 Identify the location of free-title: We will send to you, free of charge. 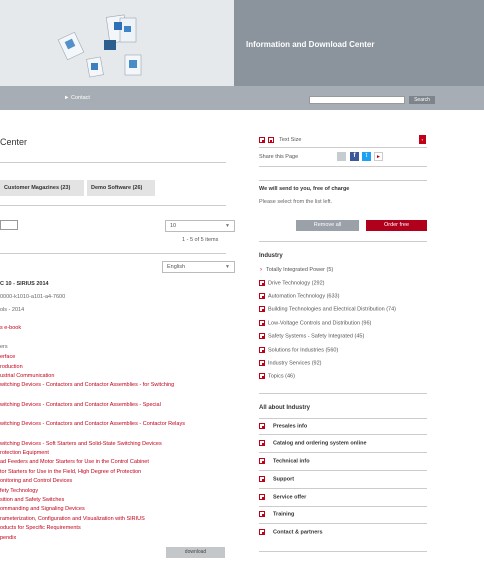
(304, 189).